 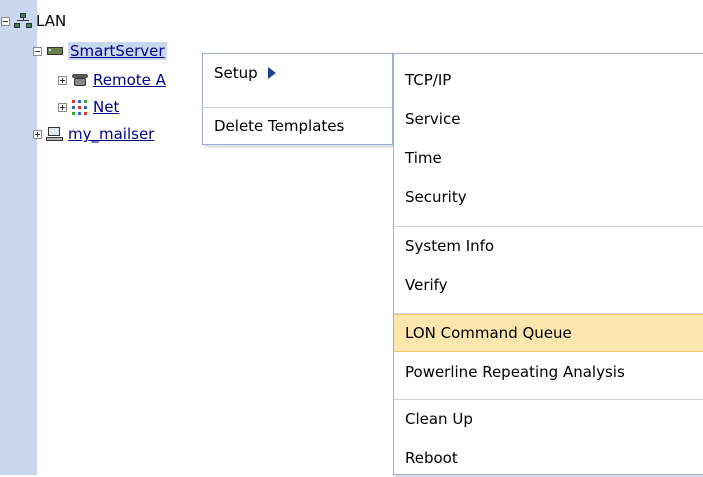 I want to click on submenu-item-verify: Verify, so click(x=548, y=285).